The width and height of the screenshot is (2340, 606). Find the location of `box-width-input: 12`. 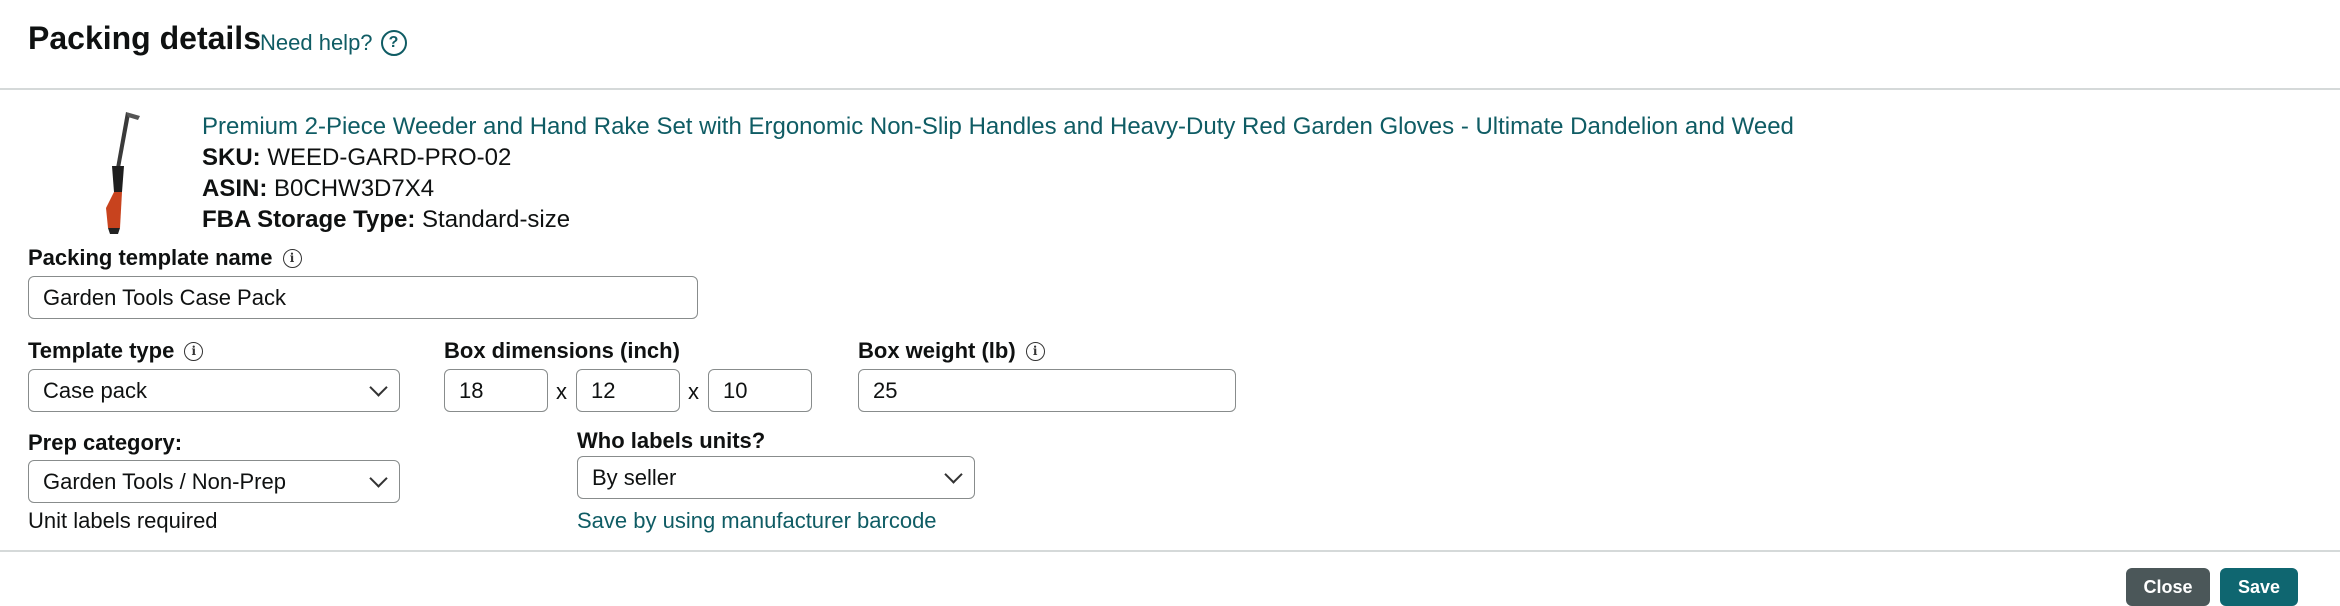

box-width-input: 12 is located at coordinates (628, 390).